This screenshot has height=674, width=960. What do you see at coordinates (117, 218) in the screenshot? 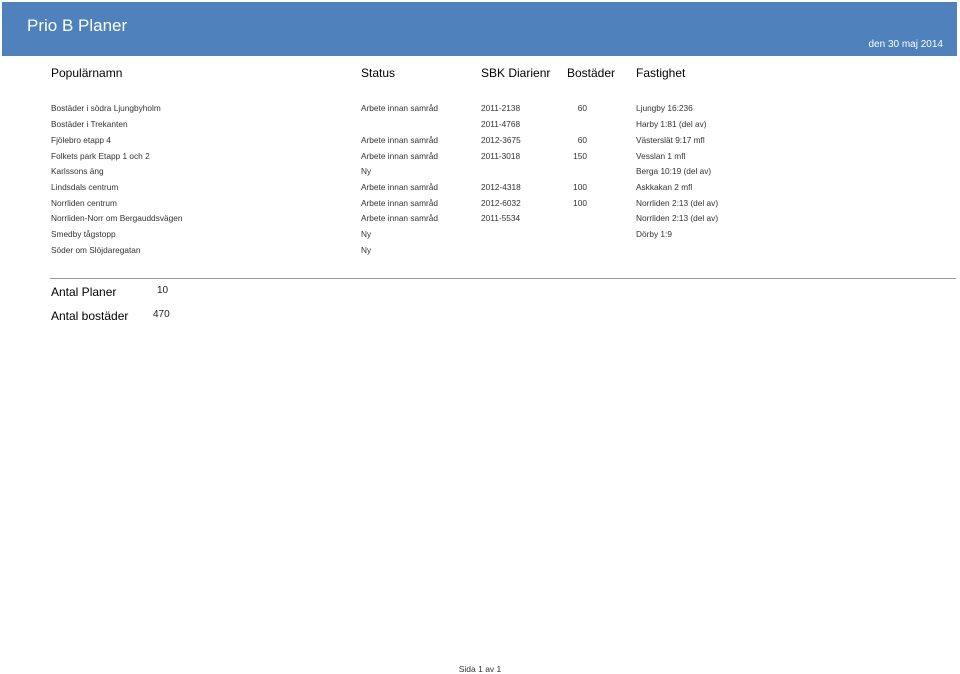
I see `cell-name: Norrliden-Norr om Bergauddsvägen` at bounding box center [117, 218].